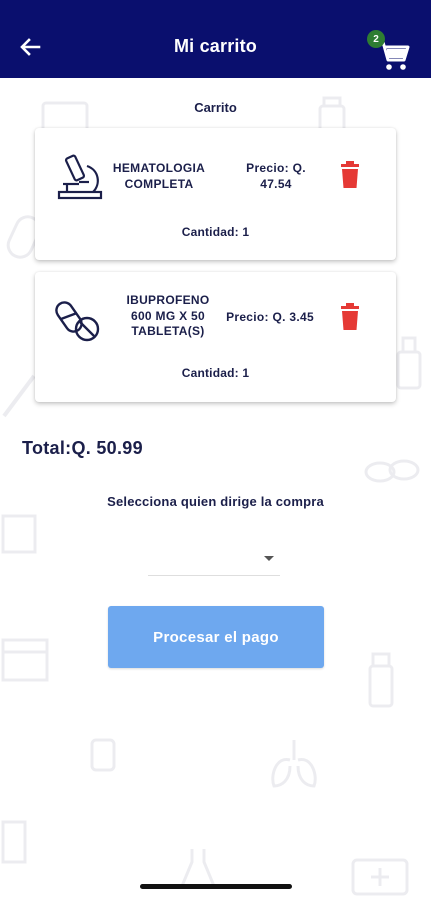  I want to click on product-name: IBUPROFENO 600 MG X 50 TABLETA(S), so click(168, 315).